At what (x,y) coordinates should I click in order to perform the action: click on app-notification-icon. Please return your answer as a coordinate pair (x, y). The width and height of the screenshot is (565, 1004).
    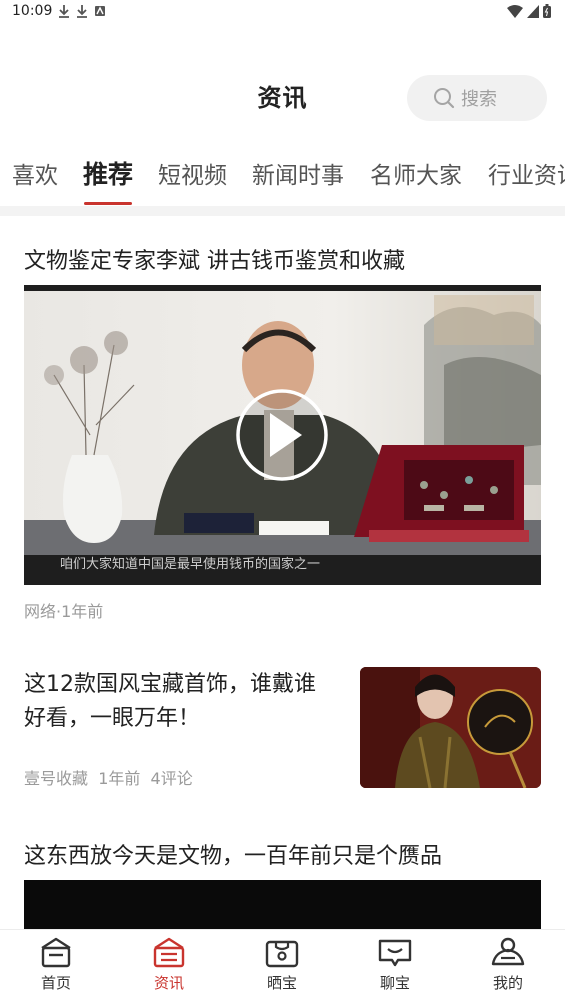
    Looking at the image, I should click on (100, 11).